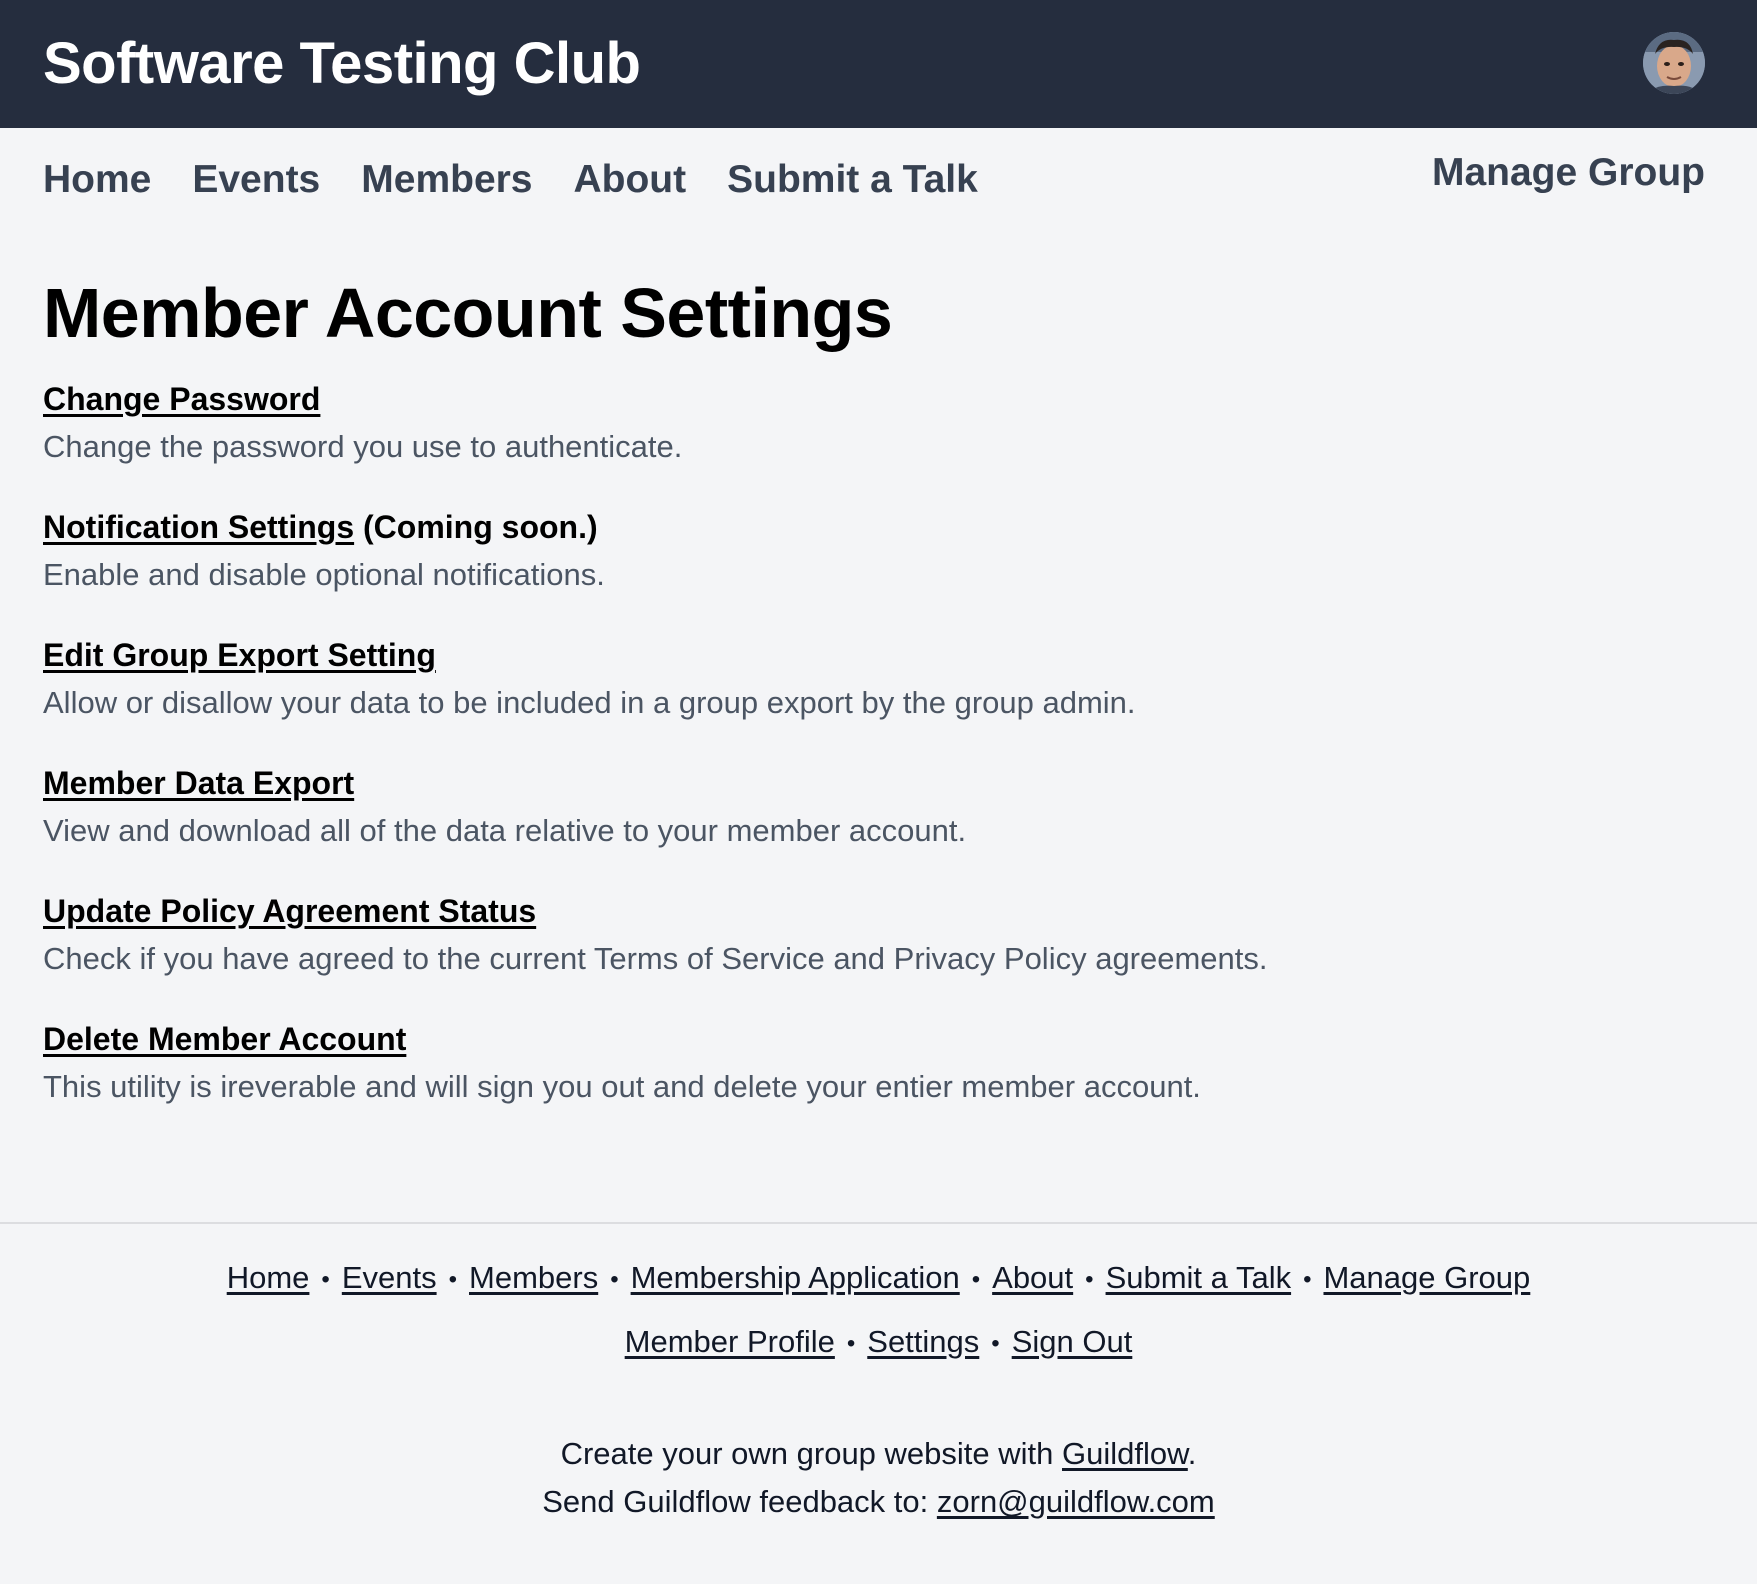 This screenshot has width=1757, height=1584. Describe the element at coordinates (446, 183) in the screenshot. I see `nav-members-link: Members` at that location.